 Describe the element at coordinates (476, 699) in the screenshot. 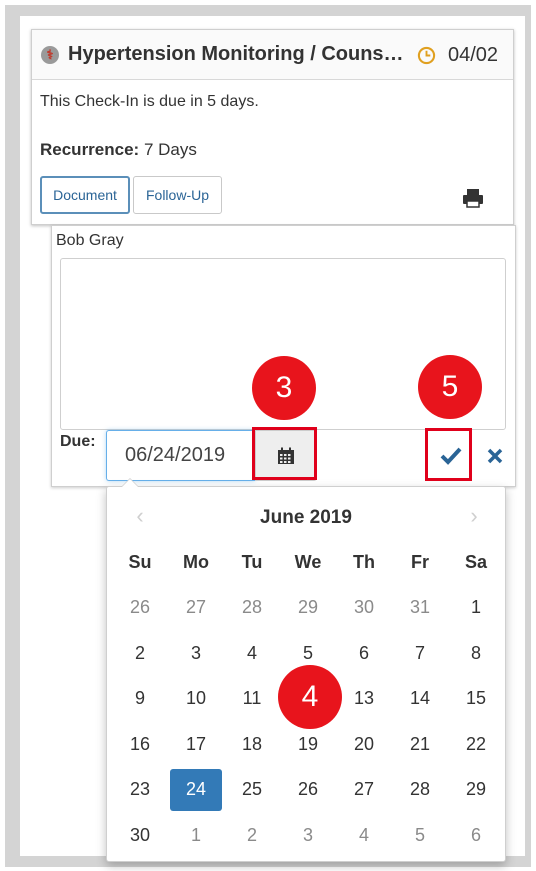

I see `calendar-day: 15` at that location.